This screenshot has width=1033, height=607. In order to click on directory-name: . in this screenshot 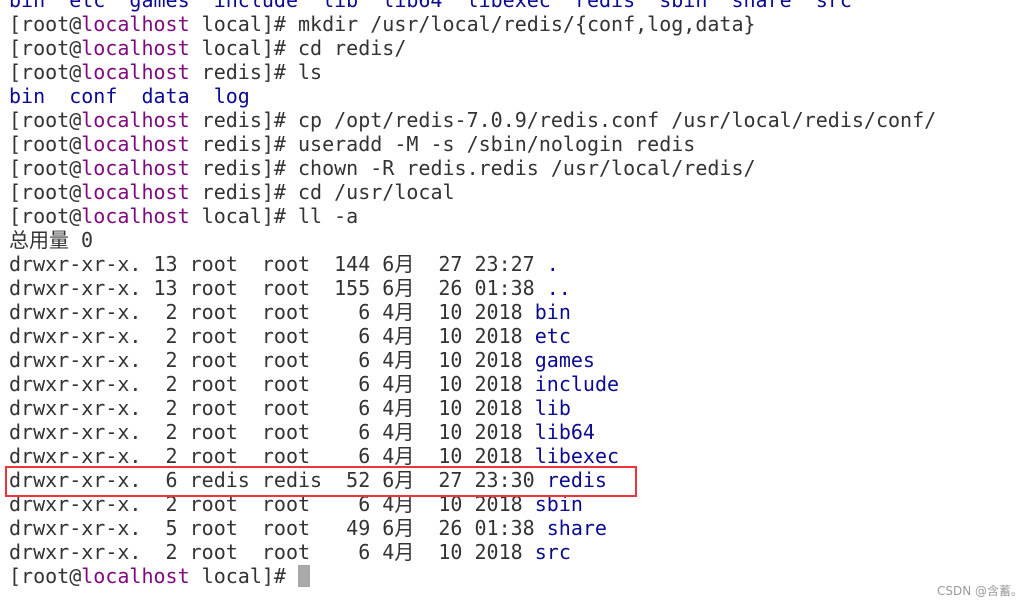, I will do `click(552, 264)`.